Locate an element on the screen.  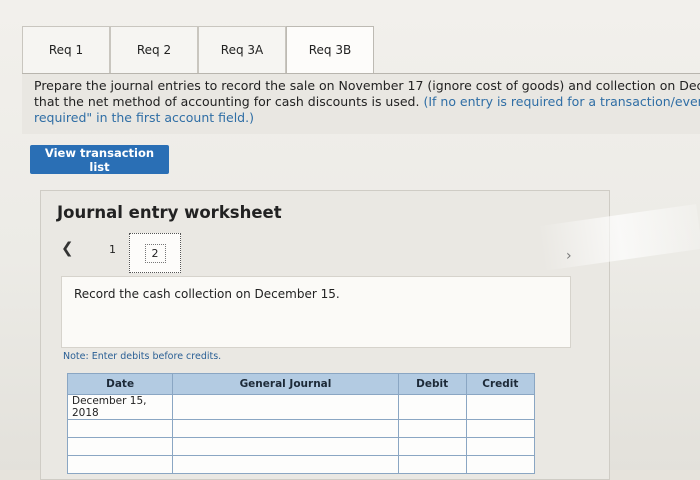
prompt-line-3: required" in the first account field.) is located at coordinates (144, 117).